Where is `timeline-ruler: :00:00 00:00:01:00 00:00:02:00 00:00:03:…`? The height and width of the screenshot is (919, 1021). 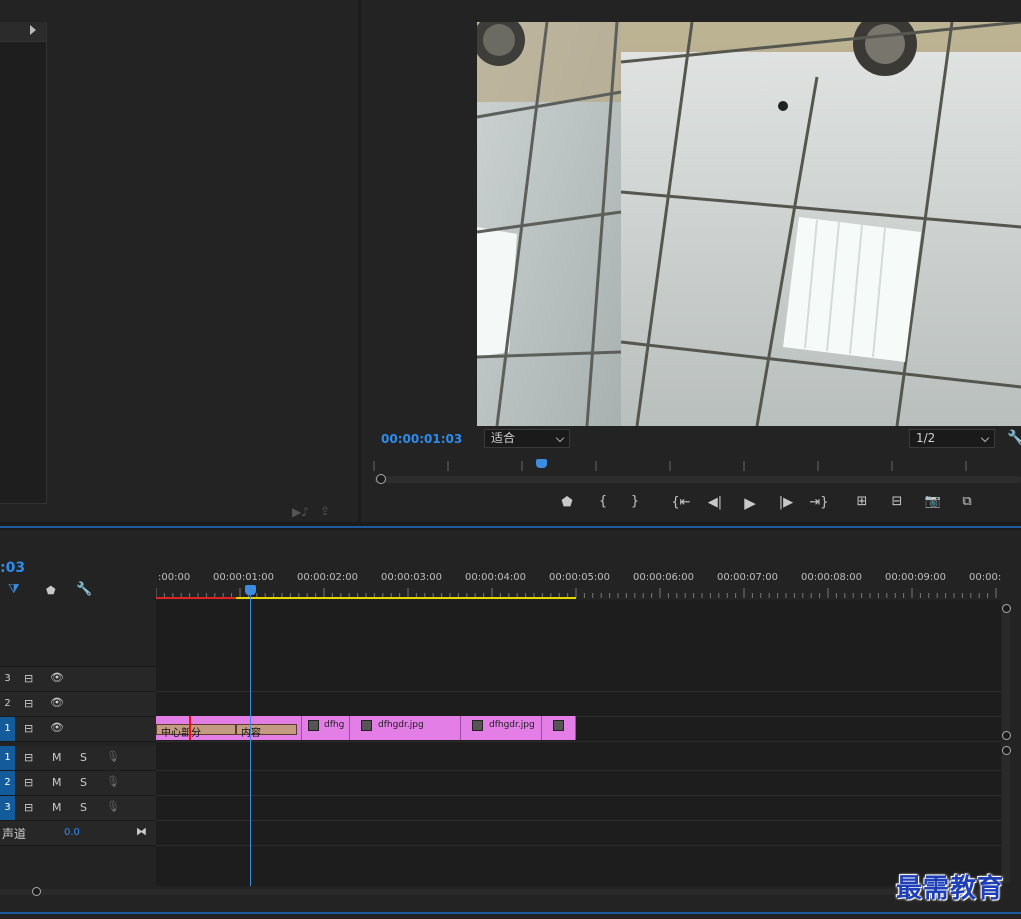
timeline-ruler: :00:00 00:00:01:00 00:00:02:00 00:00:03:… is located at coordinates (578, 583).